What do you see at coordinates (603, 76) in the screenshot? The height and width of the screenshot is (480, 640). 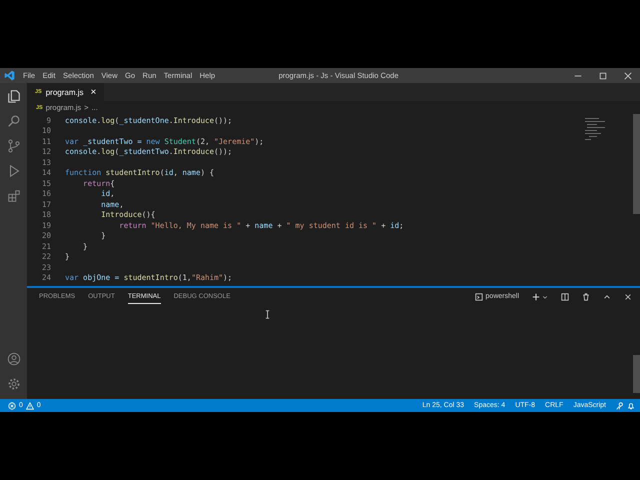 I see `maximize-icon` at bounding box center [603, 76].